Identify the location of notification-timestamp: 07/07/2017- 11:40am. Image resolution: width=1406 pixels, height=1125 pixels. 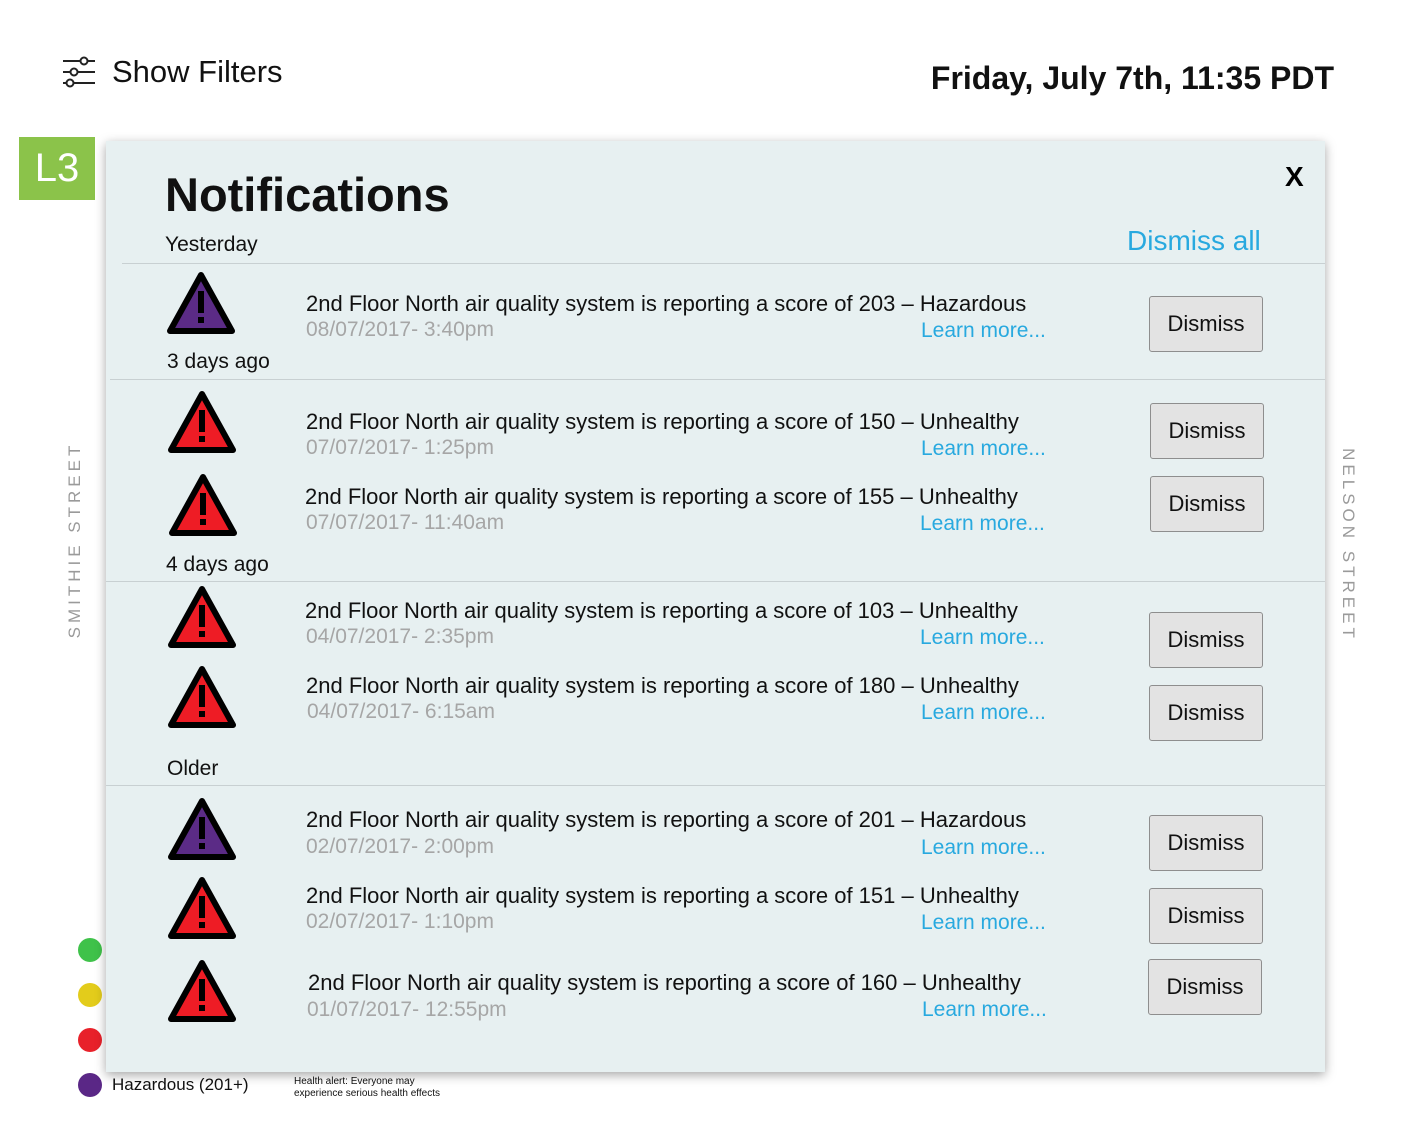
(405, 522).